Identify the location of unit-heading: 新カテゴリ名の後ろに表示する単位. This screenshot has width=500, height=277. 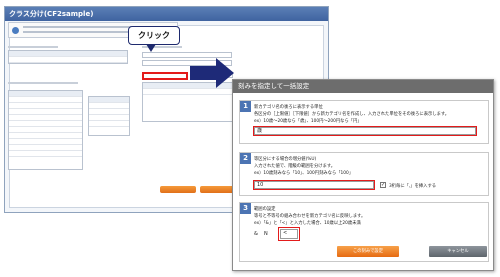
(288, 107).